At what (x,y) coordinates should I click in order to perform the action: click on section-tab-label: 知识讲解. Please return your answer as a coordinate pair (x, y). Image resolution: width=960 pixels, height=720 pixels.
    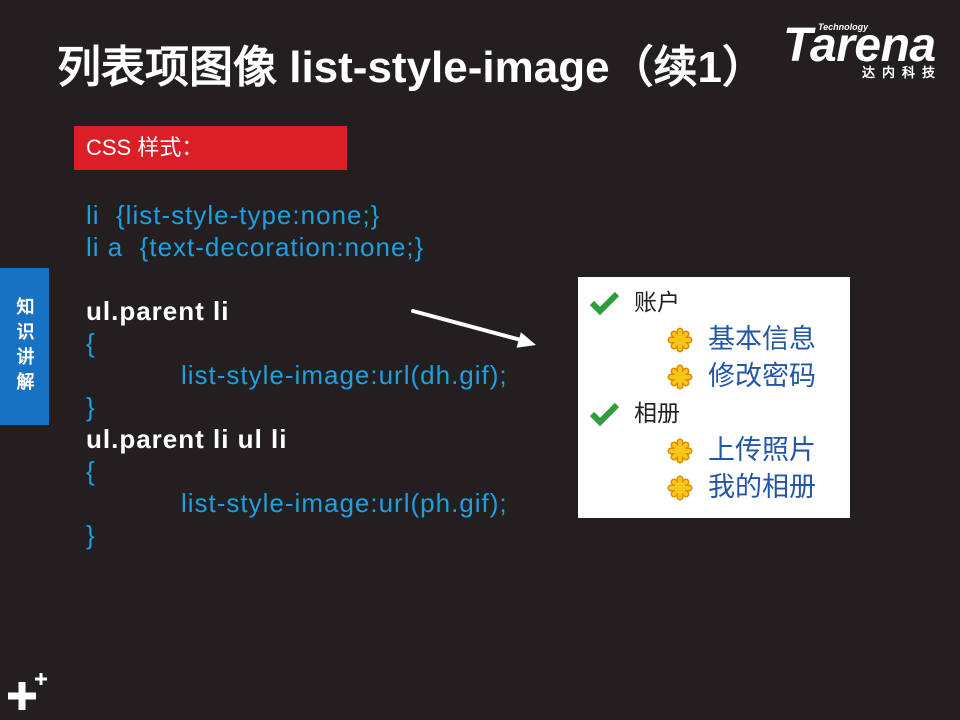
    Looking at the image, I should click on (24, 346).